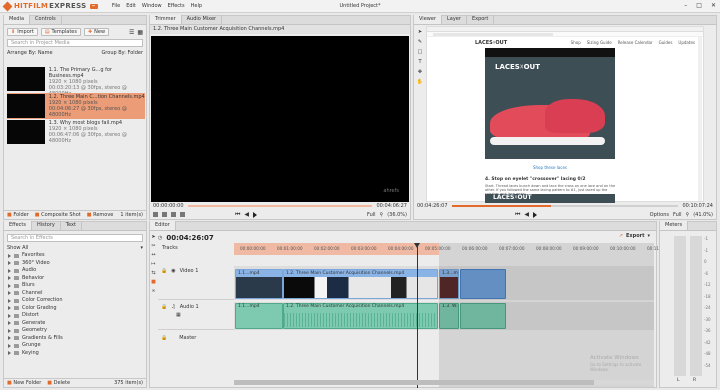  I want to click on slice-tool-icon: ✂, so click(153, 246).